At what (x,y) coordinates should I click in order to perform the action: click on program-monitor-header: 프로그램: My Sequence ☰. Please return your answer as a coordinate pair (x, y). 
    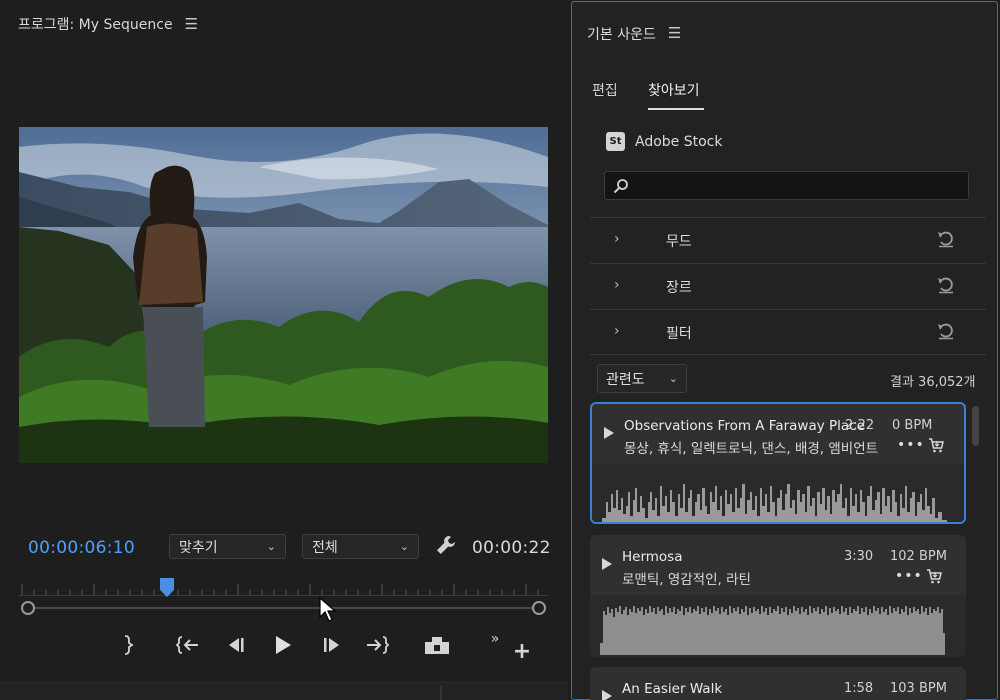
    Looking at the image, I should click on (108, 24).